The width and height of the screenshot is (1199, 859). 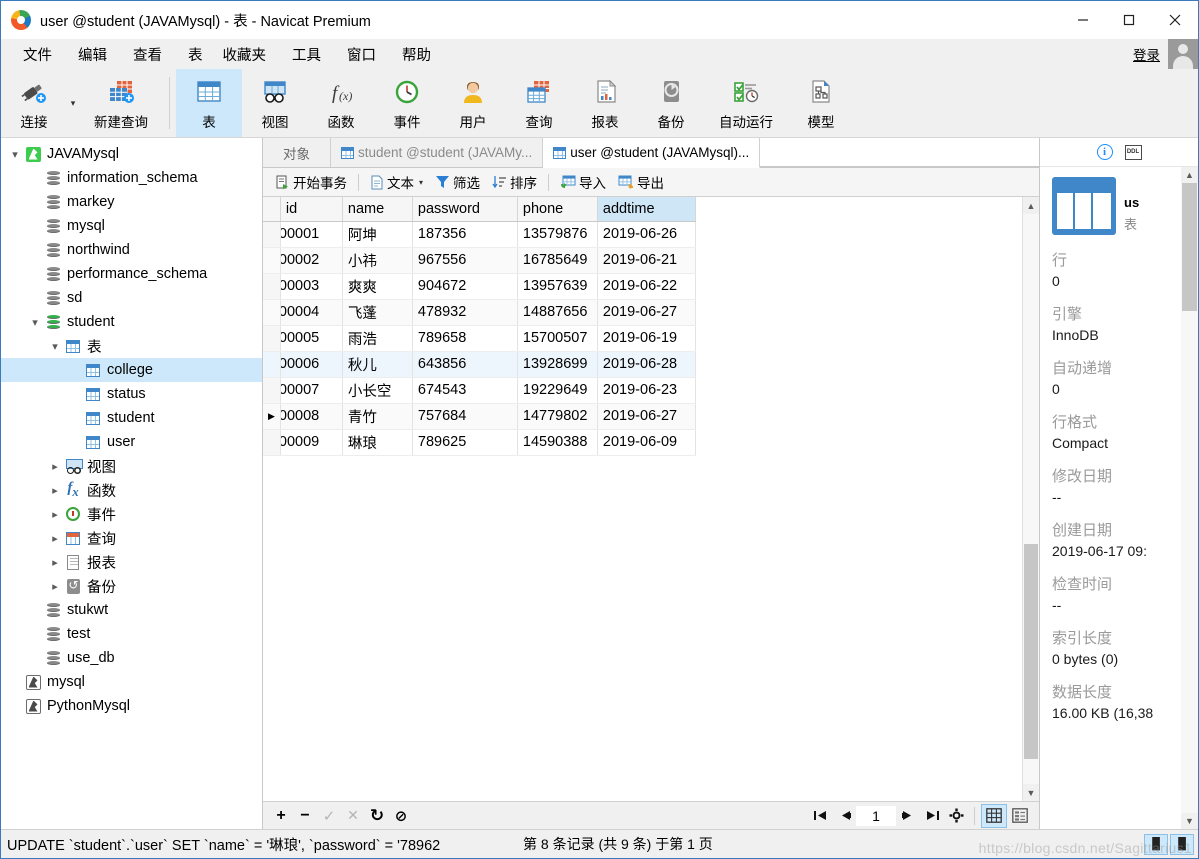 I want to click on form-view-button, so click(x=1020, y=816).